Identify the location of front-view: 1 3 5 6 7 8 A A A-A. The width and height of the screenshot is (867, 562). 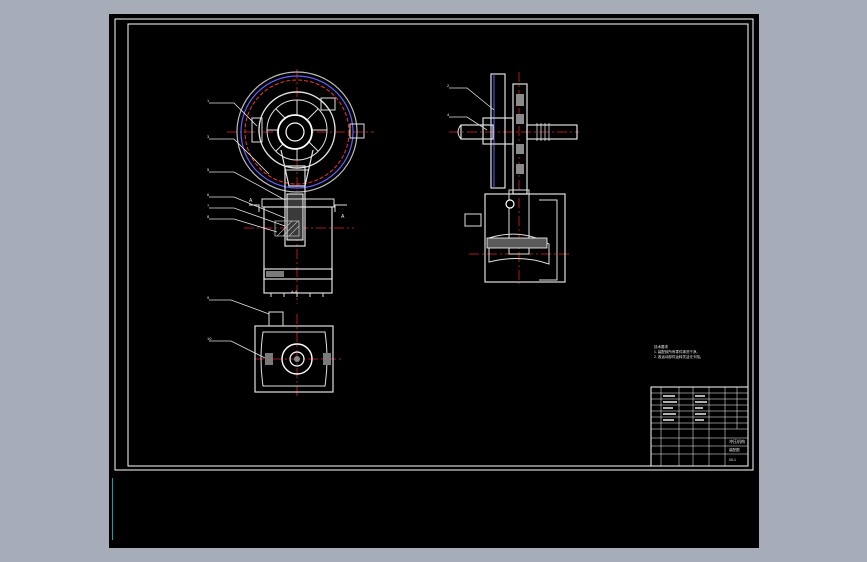
(290, 186).